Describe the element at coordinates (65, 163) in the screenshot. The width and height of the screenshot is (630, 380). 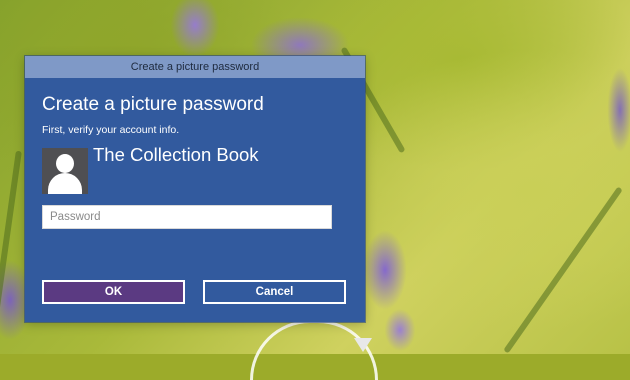
I see `user-icon-head` at that location.